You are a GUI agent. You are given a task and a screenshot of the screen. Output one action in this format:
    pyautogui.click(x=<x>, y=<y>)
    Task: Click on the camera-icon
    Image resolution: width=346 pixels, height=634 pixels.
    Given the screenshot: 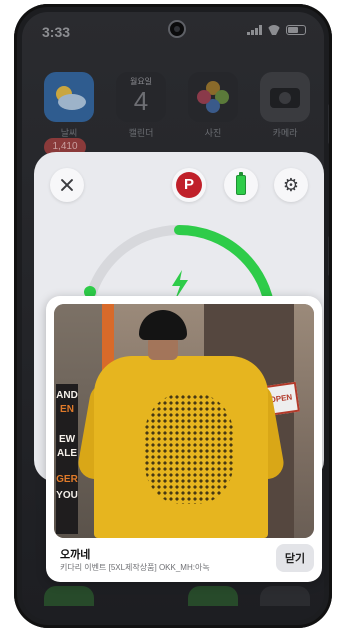 What is the action you would take?
    pyautogui.click(x=285, y=97)
    